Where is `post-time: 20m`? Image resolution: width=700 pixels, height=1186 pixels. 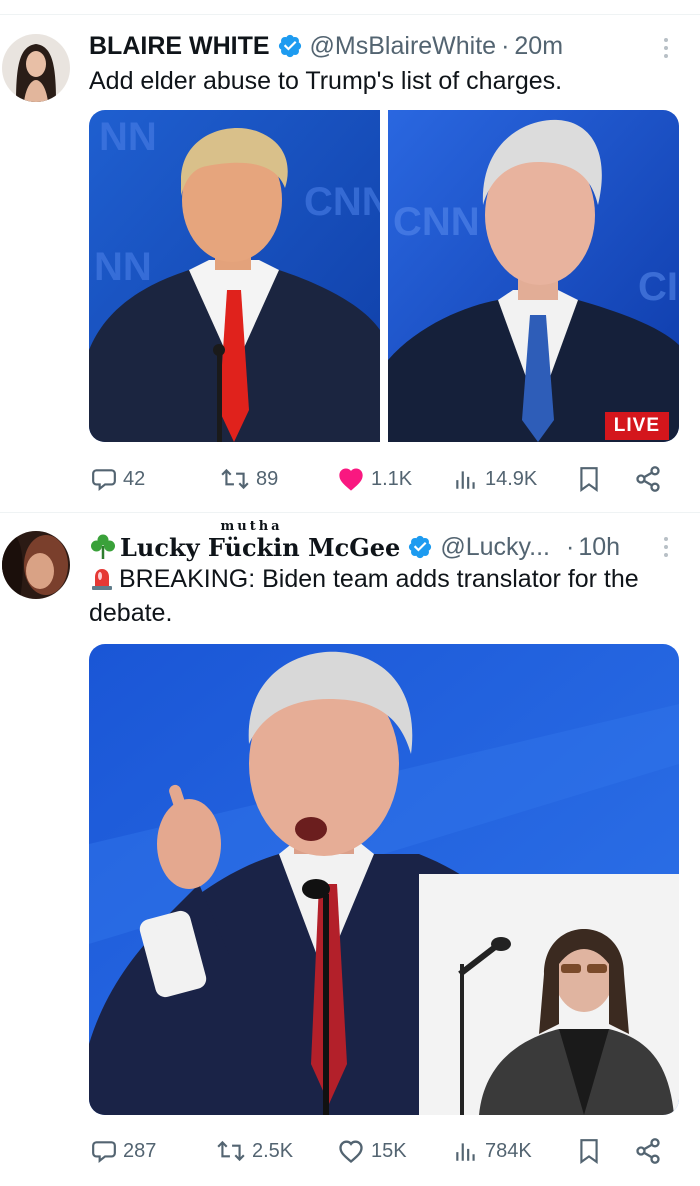
post-time: 20m is located at coordinates (538, 46).